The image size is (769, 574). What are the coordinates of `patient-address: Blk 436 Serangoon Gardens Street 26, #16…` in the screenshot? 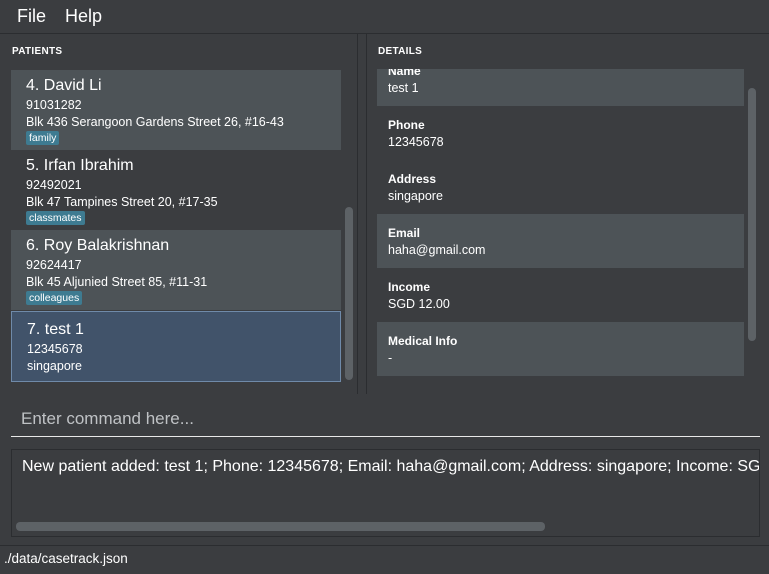 It's located at (155, 122).